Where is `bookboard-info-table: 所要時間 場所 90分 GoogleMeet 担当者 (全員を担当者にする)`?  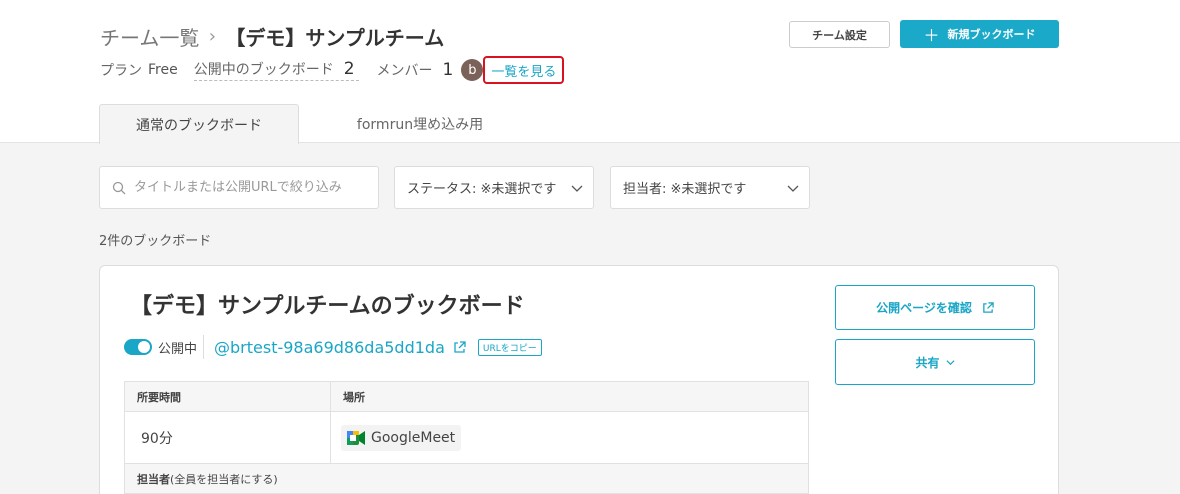 bookboard-info-table: 所要時間 場所 90分 GoogleMeet 担当者 (全員を担当者にする) is located at coordinates (466, 437).